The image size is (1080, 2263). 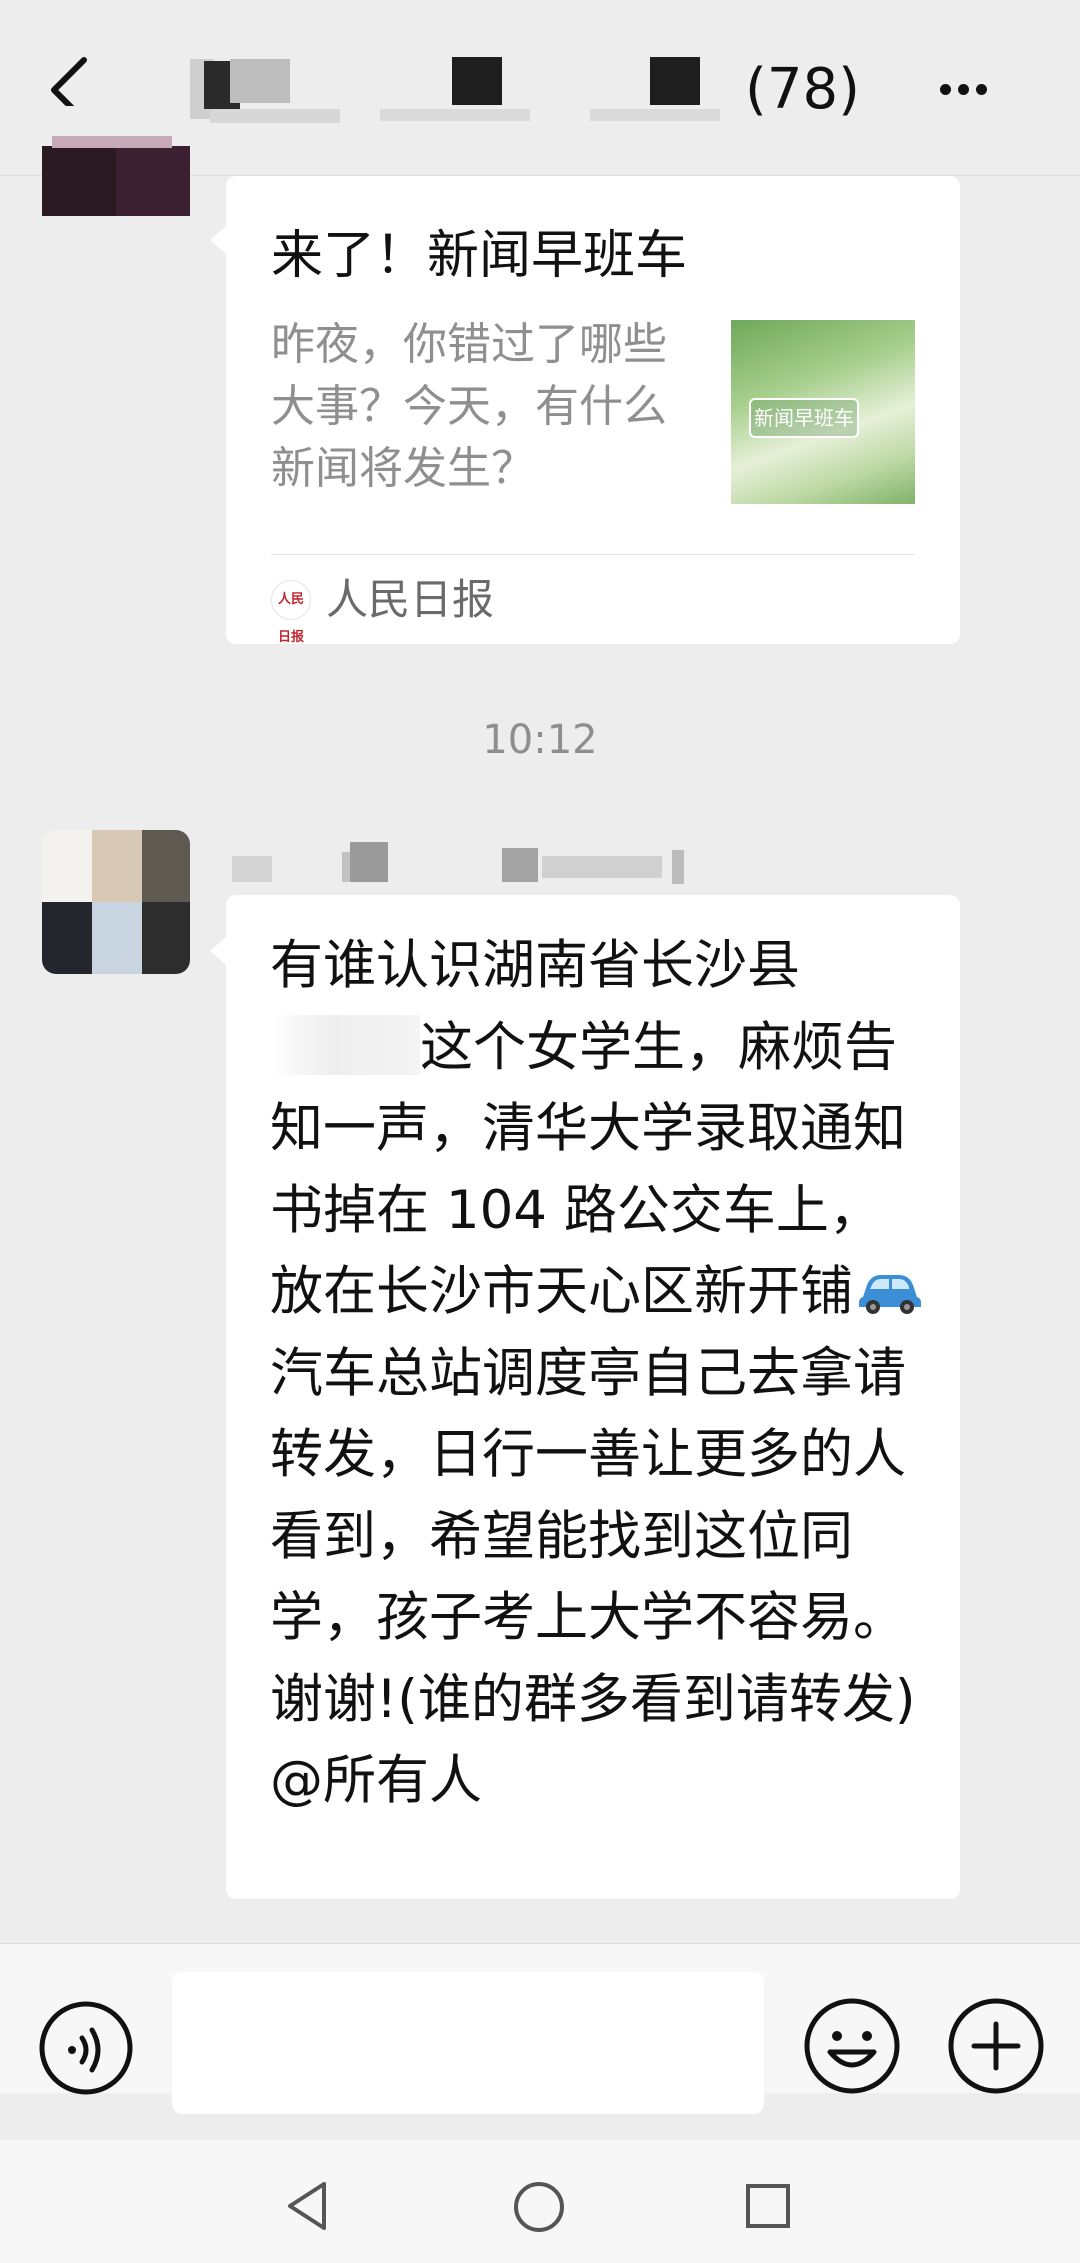 What do you see at coordinates (852, 2046) in the screenshot?
I see `emoji-icon` at bounding box center [852, 2046].